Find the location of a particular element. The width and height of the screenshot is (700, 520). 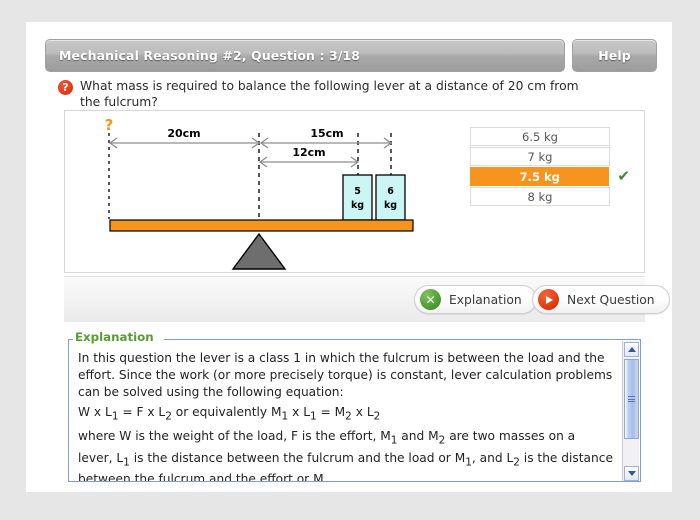

scrollbar-thumb is located at coordinates (631, 399).